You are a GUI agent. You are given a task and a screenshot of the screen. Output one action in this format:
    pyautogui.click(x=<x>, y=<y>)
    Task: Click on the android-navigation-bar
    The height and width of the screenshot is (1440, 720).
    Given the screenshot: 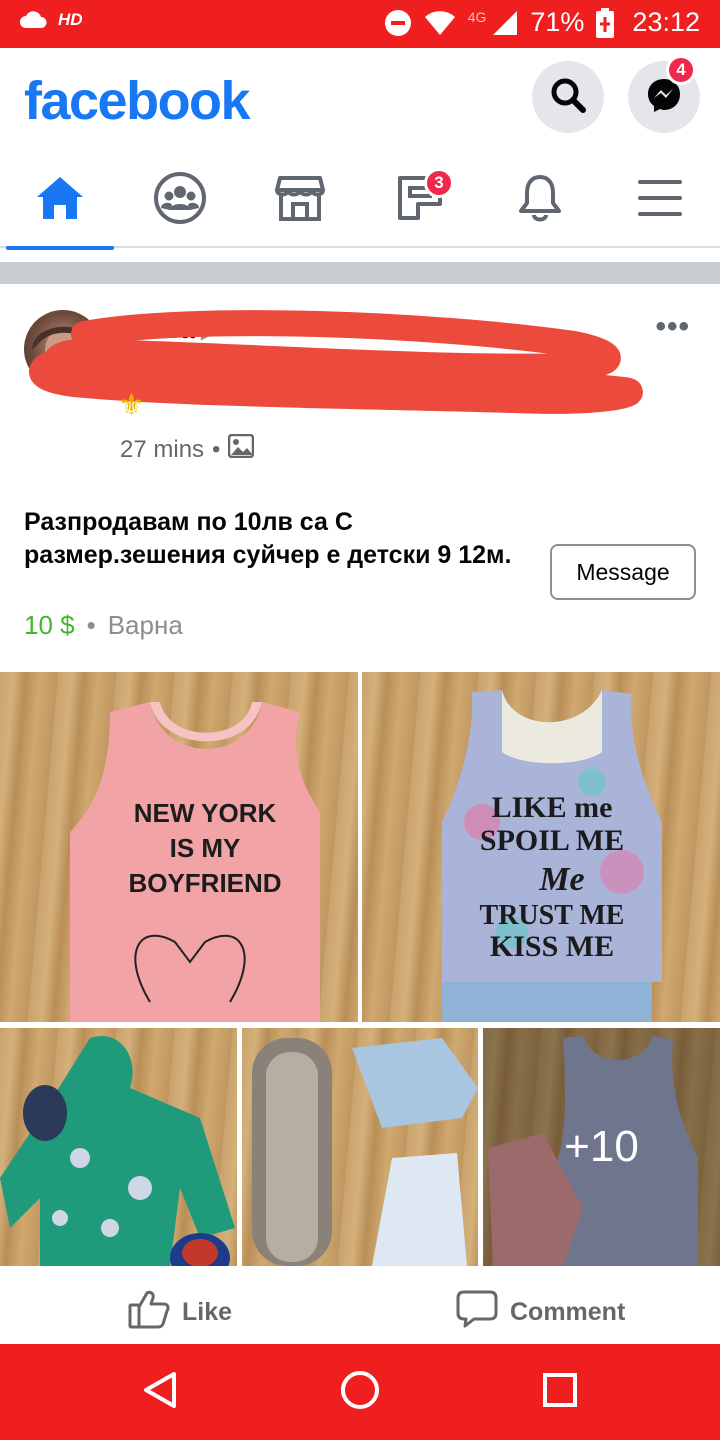 What is the action you would take?
    pyautogui.click(x=360, y=1392)
    